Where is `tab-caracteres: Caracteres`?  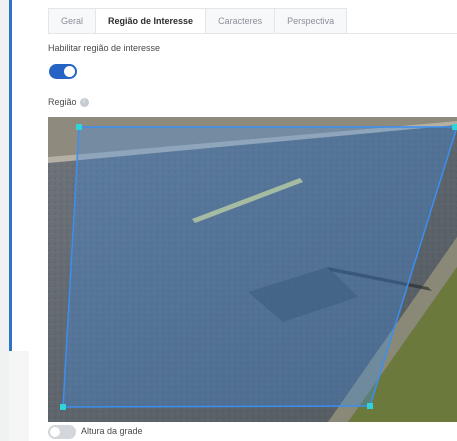 tab-caracteres: Caracteres is located at coordinates (240, 21).